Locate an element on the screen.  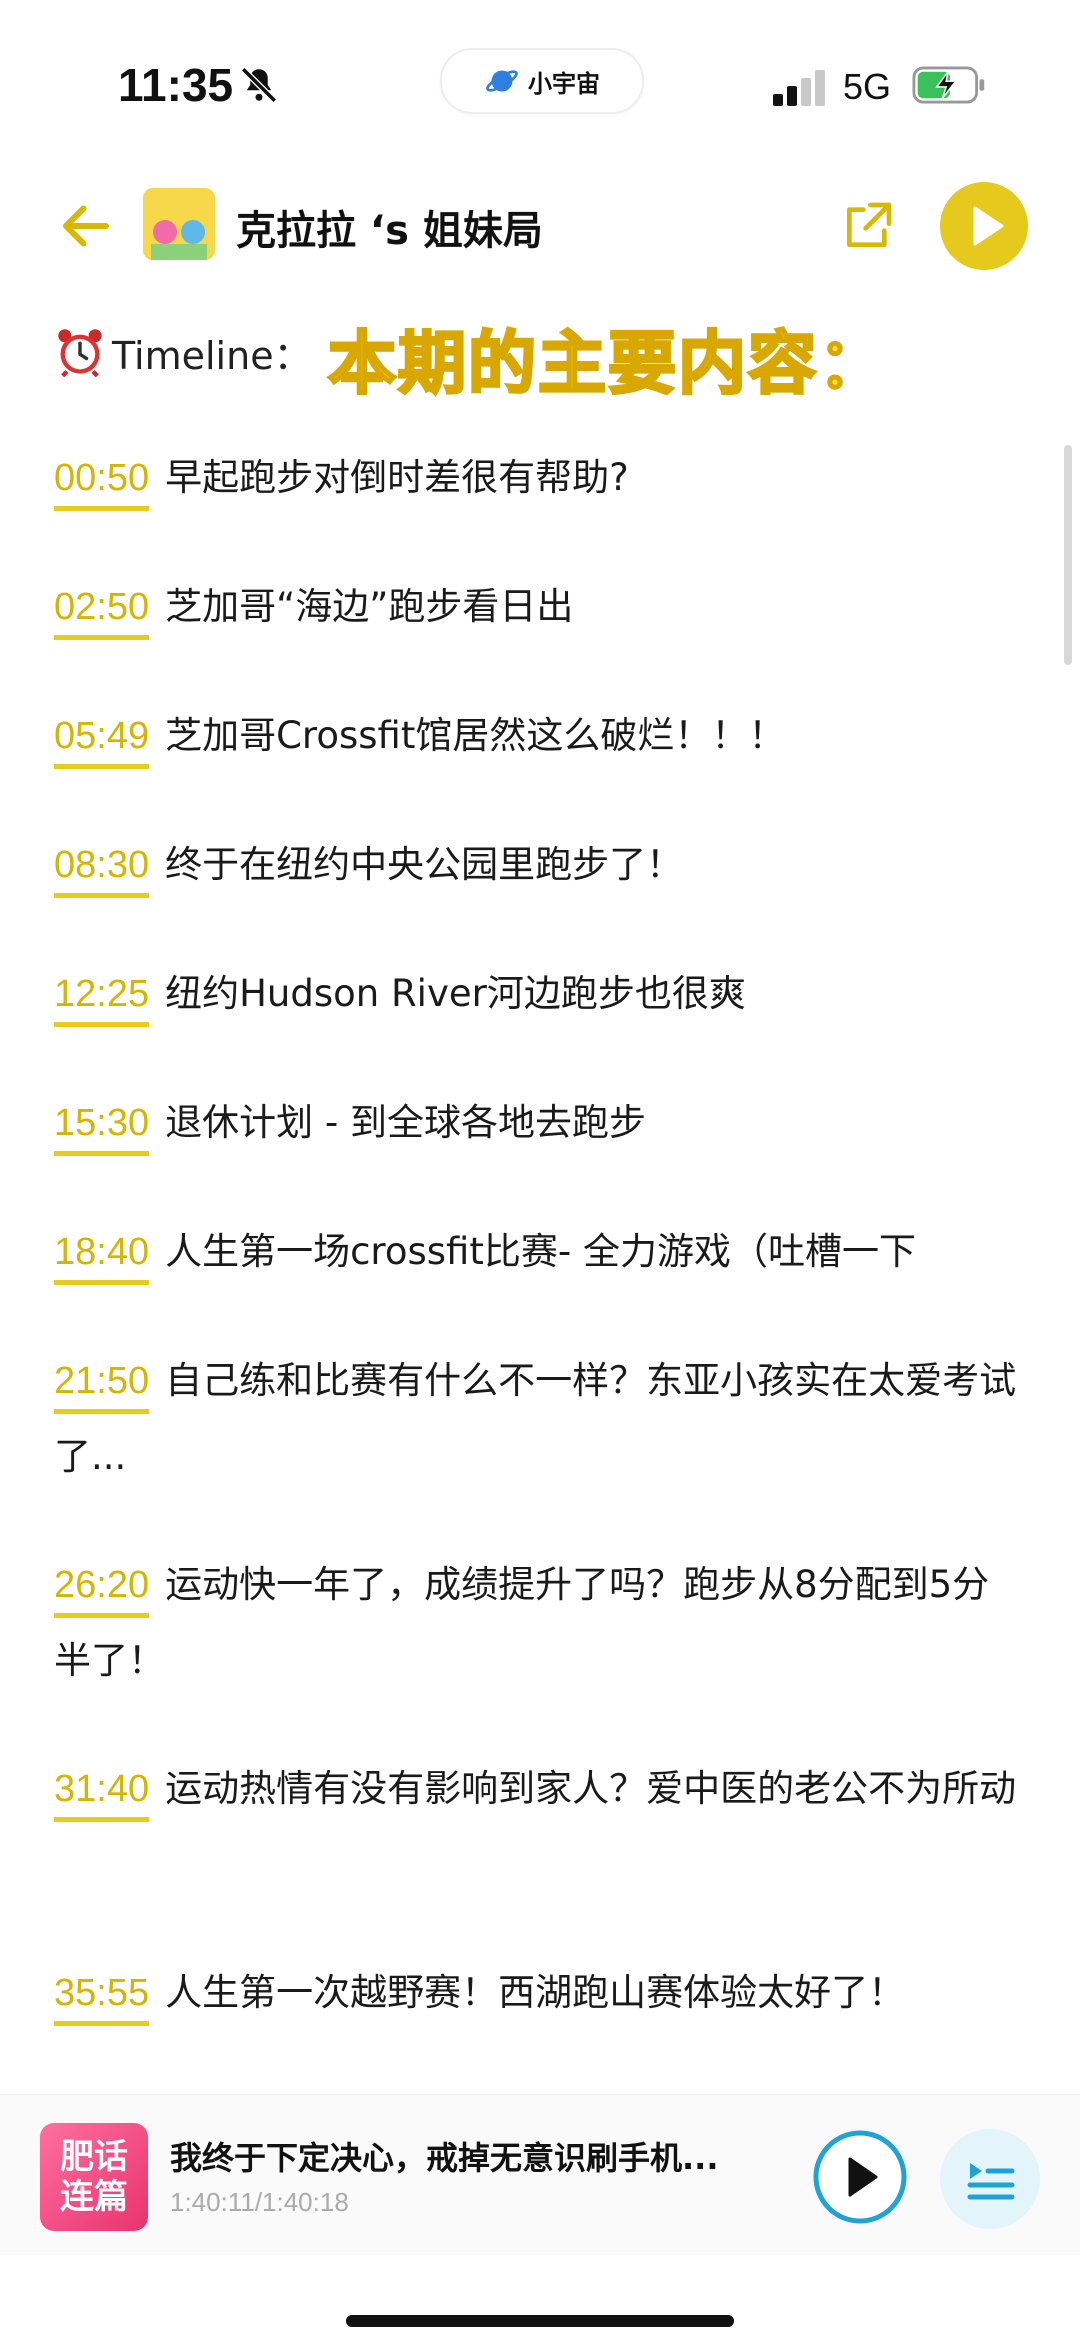
timeline-entry: 08:30 终于在纽约中央公园里跑步了！ is located at coordinates (539, 865).